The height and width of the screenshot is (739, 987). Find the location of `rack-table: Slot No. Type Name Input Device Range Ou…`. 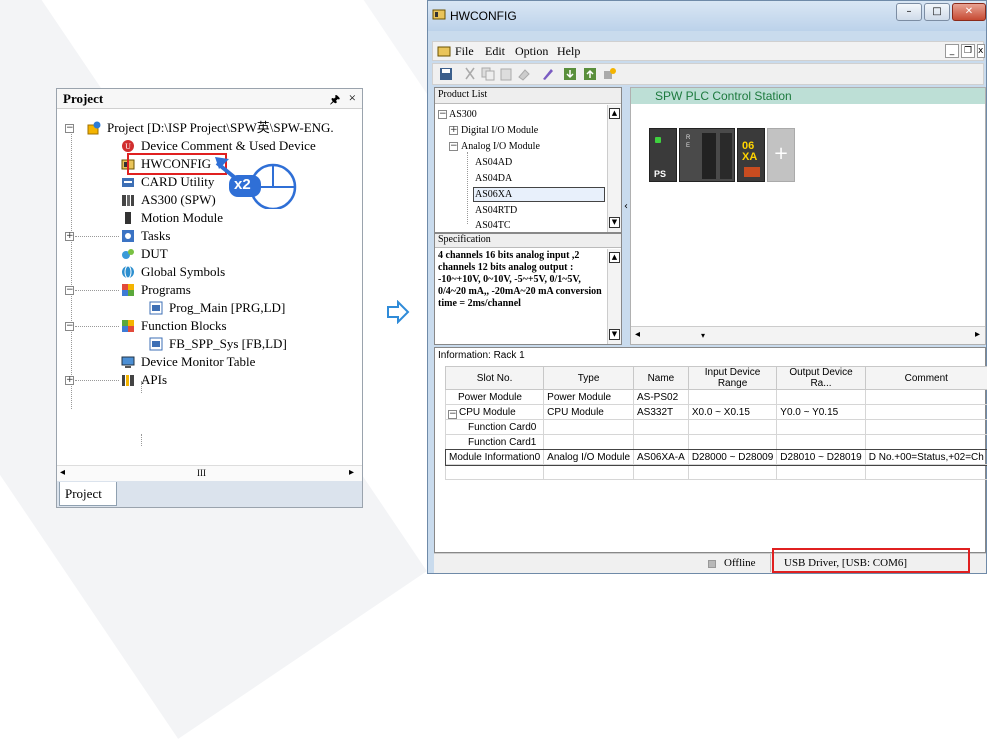

rack-table: Slot No. Type Name Input Device Range Ou… is located at coordinates (716, 423).